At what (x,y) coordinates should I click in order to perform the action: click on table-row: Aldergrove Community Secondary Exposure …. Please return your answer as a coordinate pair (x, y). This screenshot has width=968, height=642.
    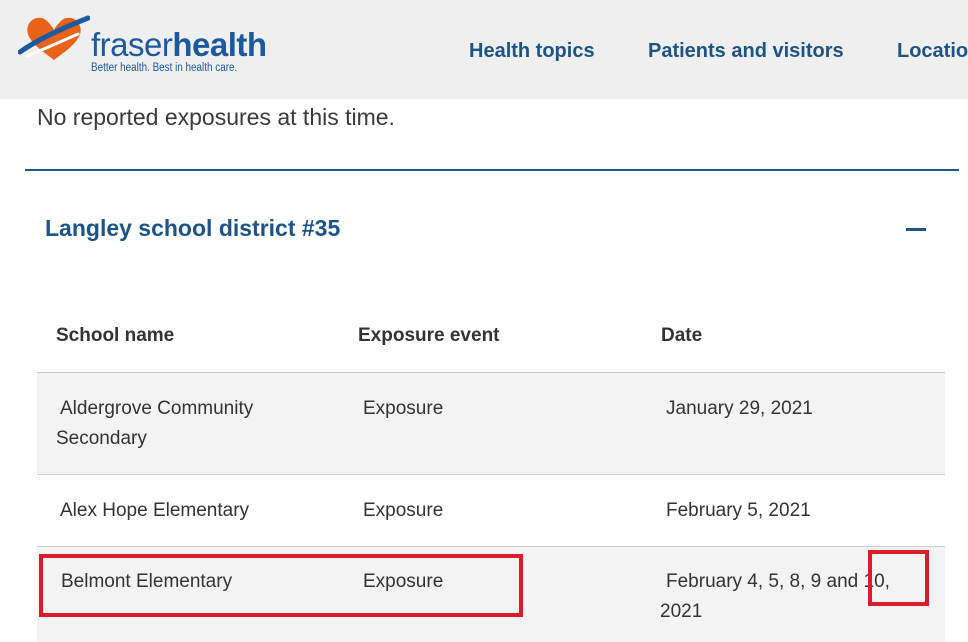
    Looking at the image, I should click on (491, 423).